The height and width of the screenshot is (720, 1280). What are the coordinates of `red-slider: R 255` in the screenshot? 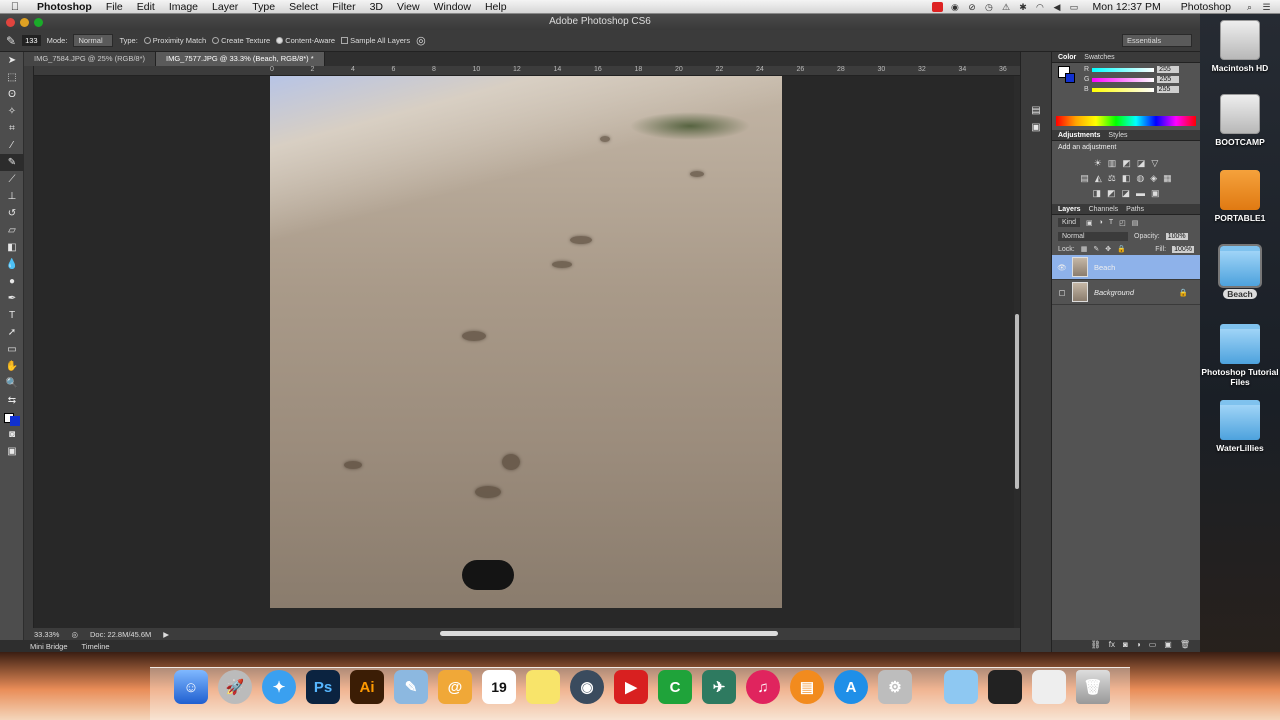 It's located at (1132, 69).